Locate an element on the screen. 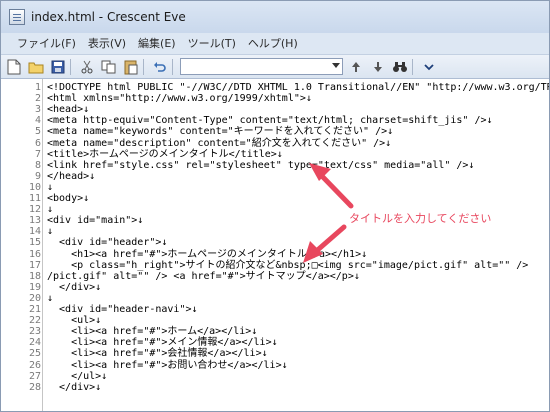  line-number: 24 is located at coordinates (34, 343).